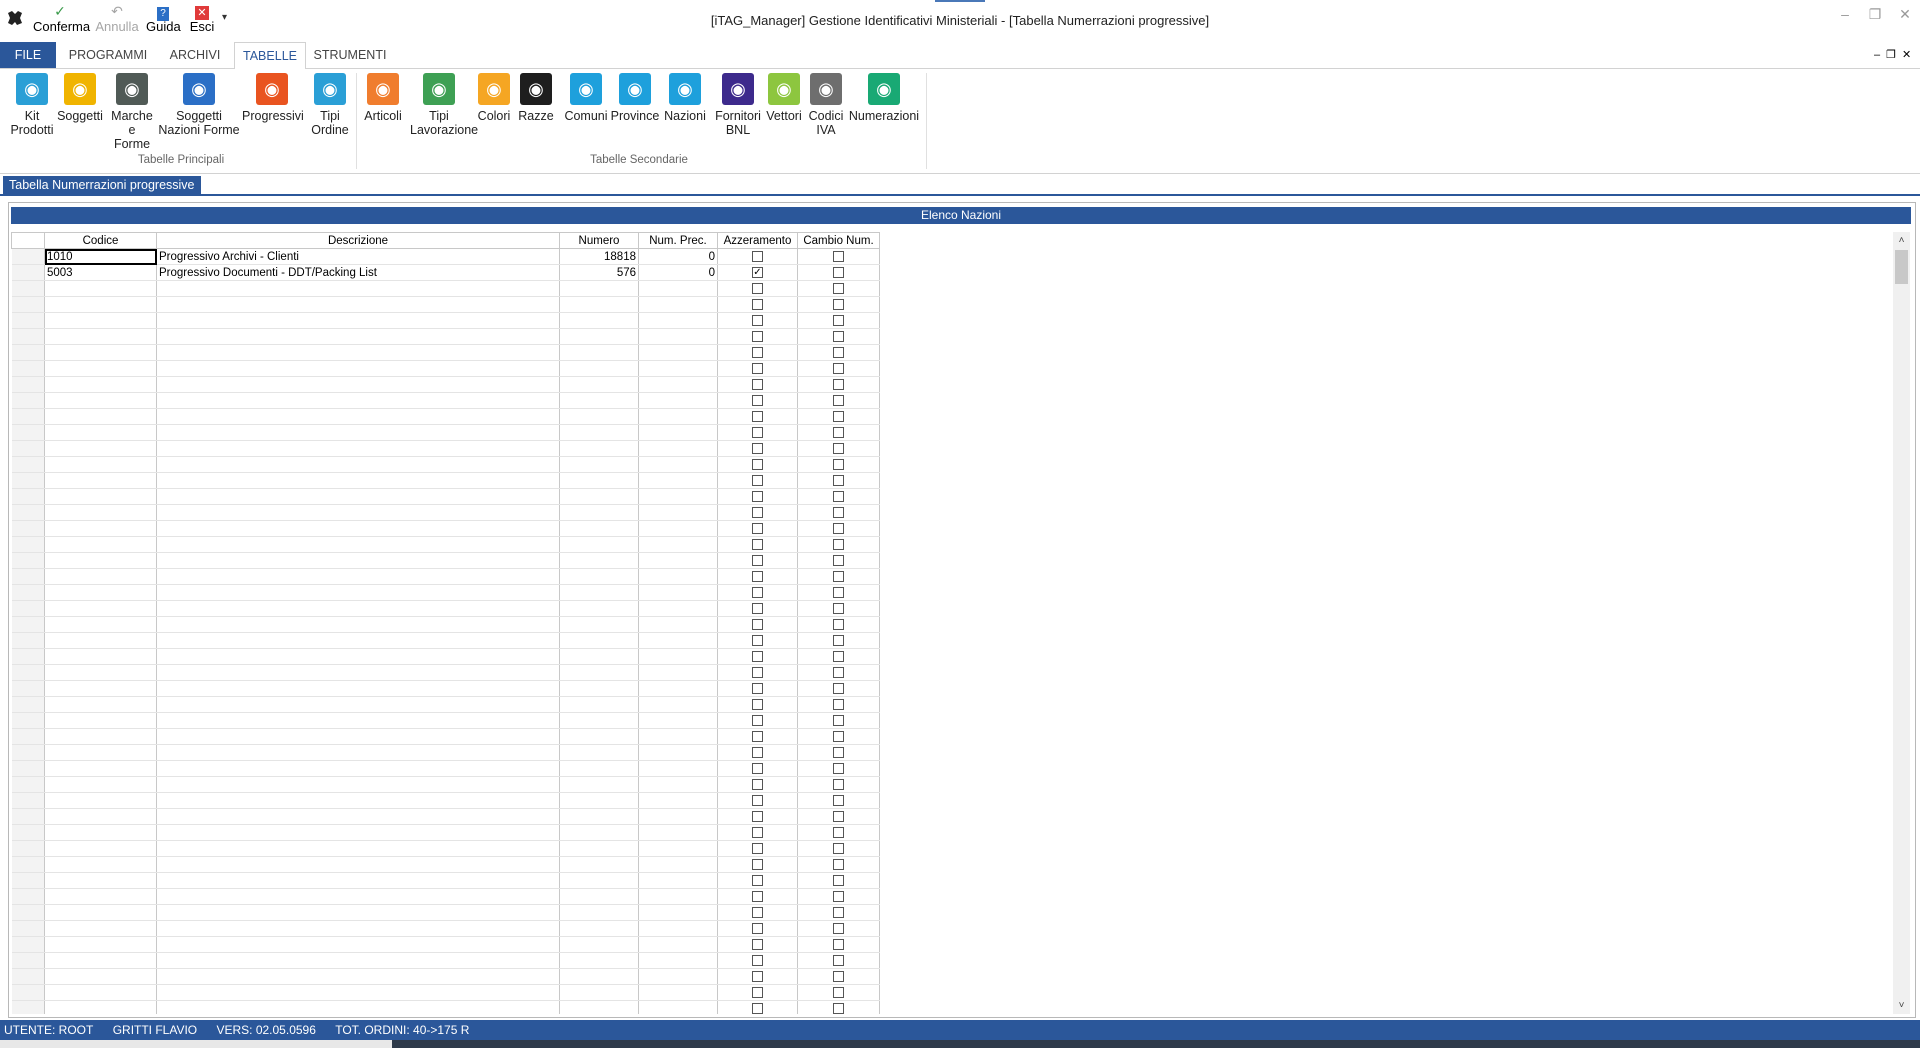 The height and width of the screenshot is (1048, 1920). Describe the element at coordinates (270, 56) in the screenshot. I see `tab-tabelle: TABELLE` at that location.